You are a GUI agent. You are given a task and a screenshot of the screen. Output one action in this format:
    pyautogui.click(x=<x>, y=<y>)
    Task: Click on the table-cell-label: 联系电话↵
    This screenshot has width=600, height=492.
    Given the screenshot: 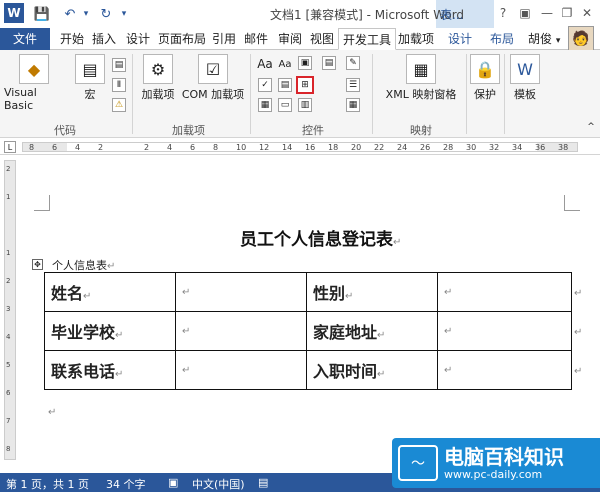 What is the action you would take?
    pyautogui.click(x=110, y=370)
    